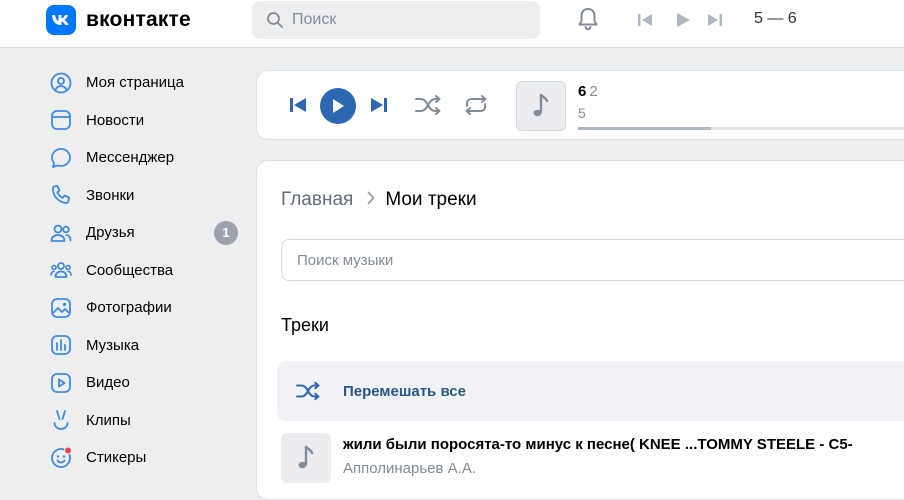  I want to click on tracks-section-title: Треки, so click(305, 325).